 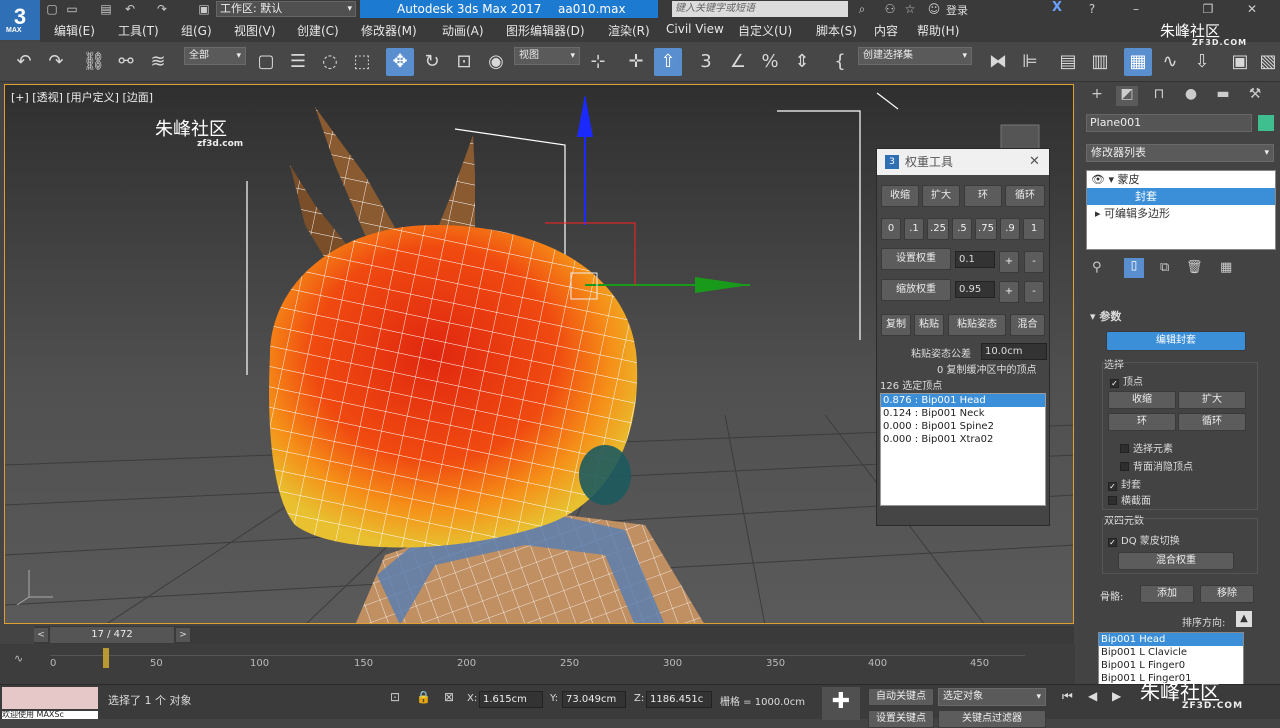 What do you see at coordinates (215, 56) in the screenshot?
I see `selection-filter-dropdown: 全部` at bounding box center [215, 56].